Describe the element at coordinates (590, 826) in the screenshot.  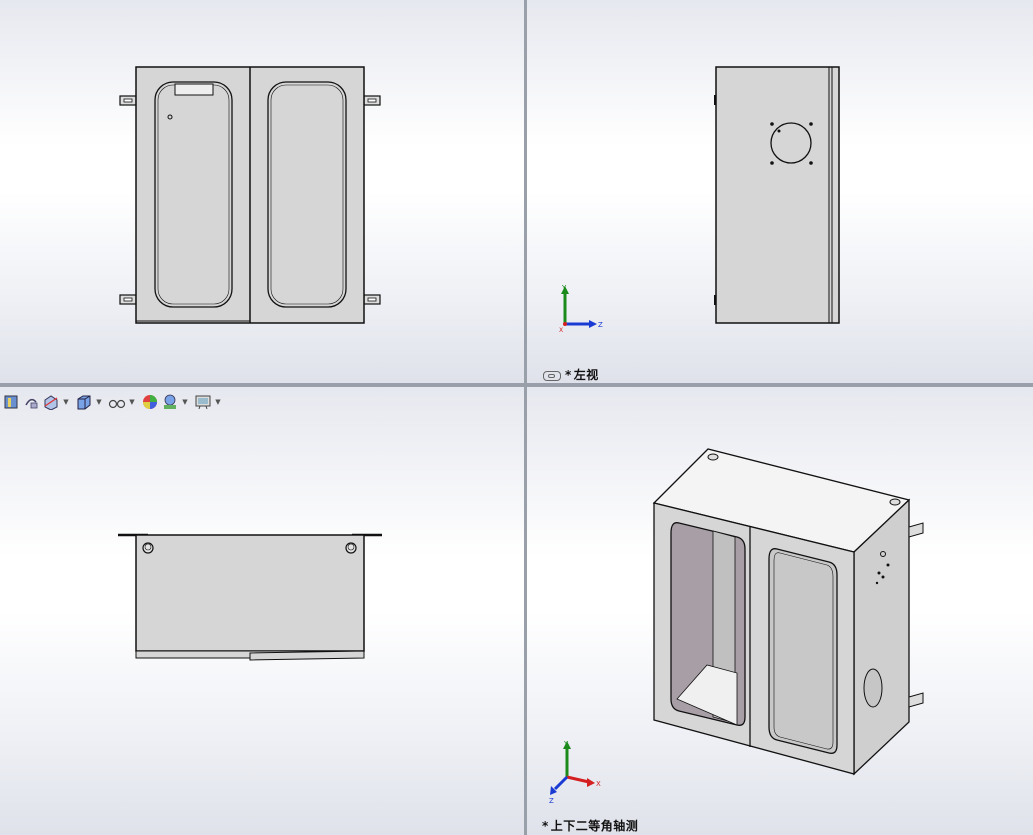
I see `view-name-label: * 上下二等角轴测` at that location.